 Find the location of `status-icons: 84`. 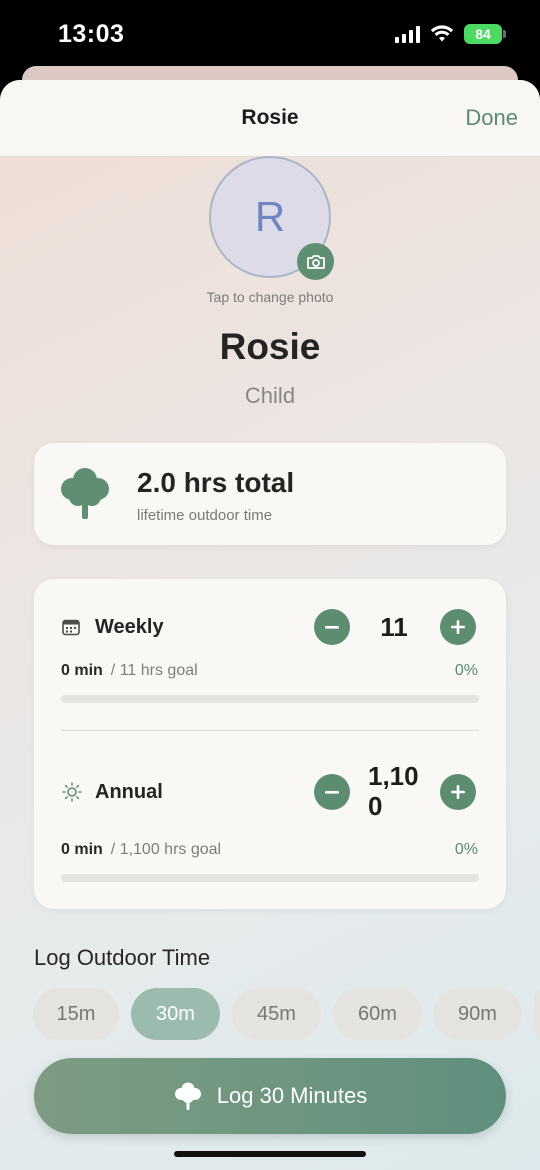

status-icons: 84 is located at coordinates (450, 34).